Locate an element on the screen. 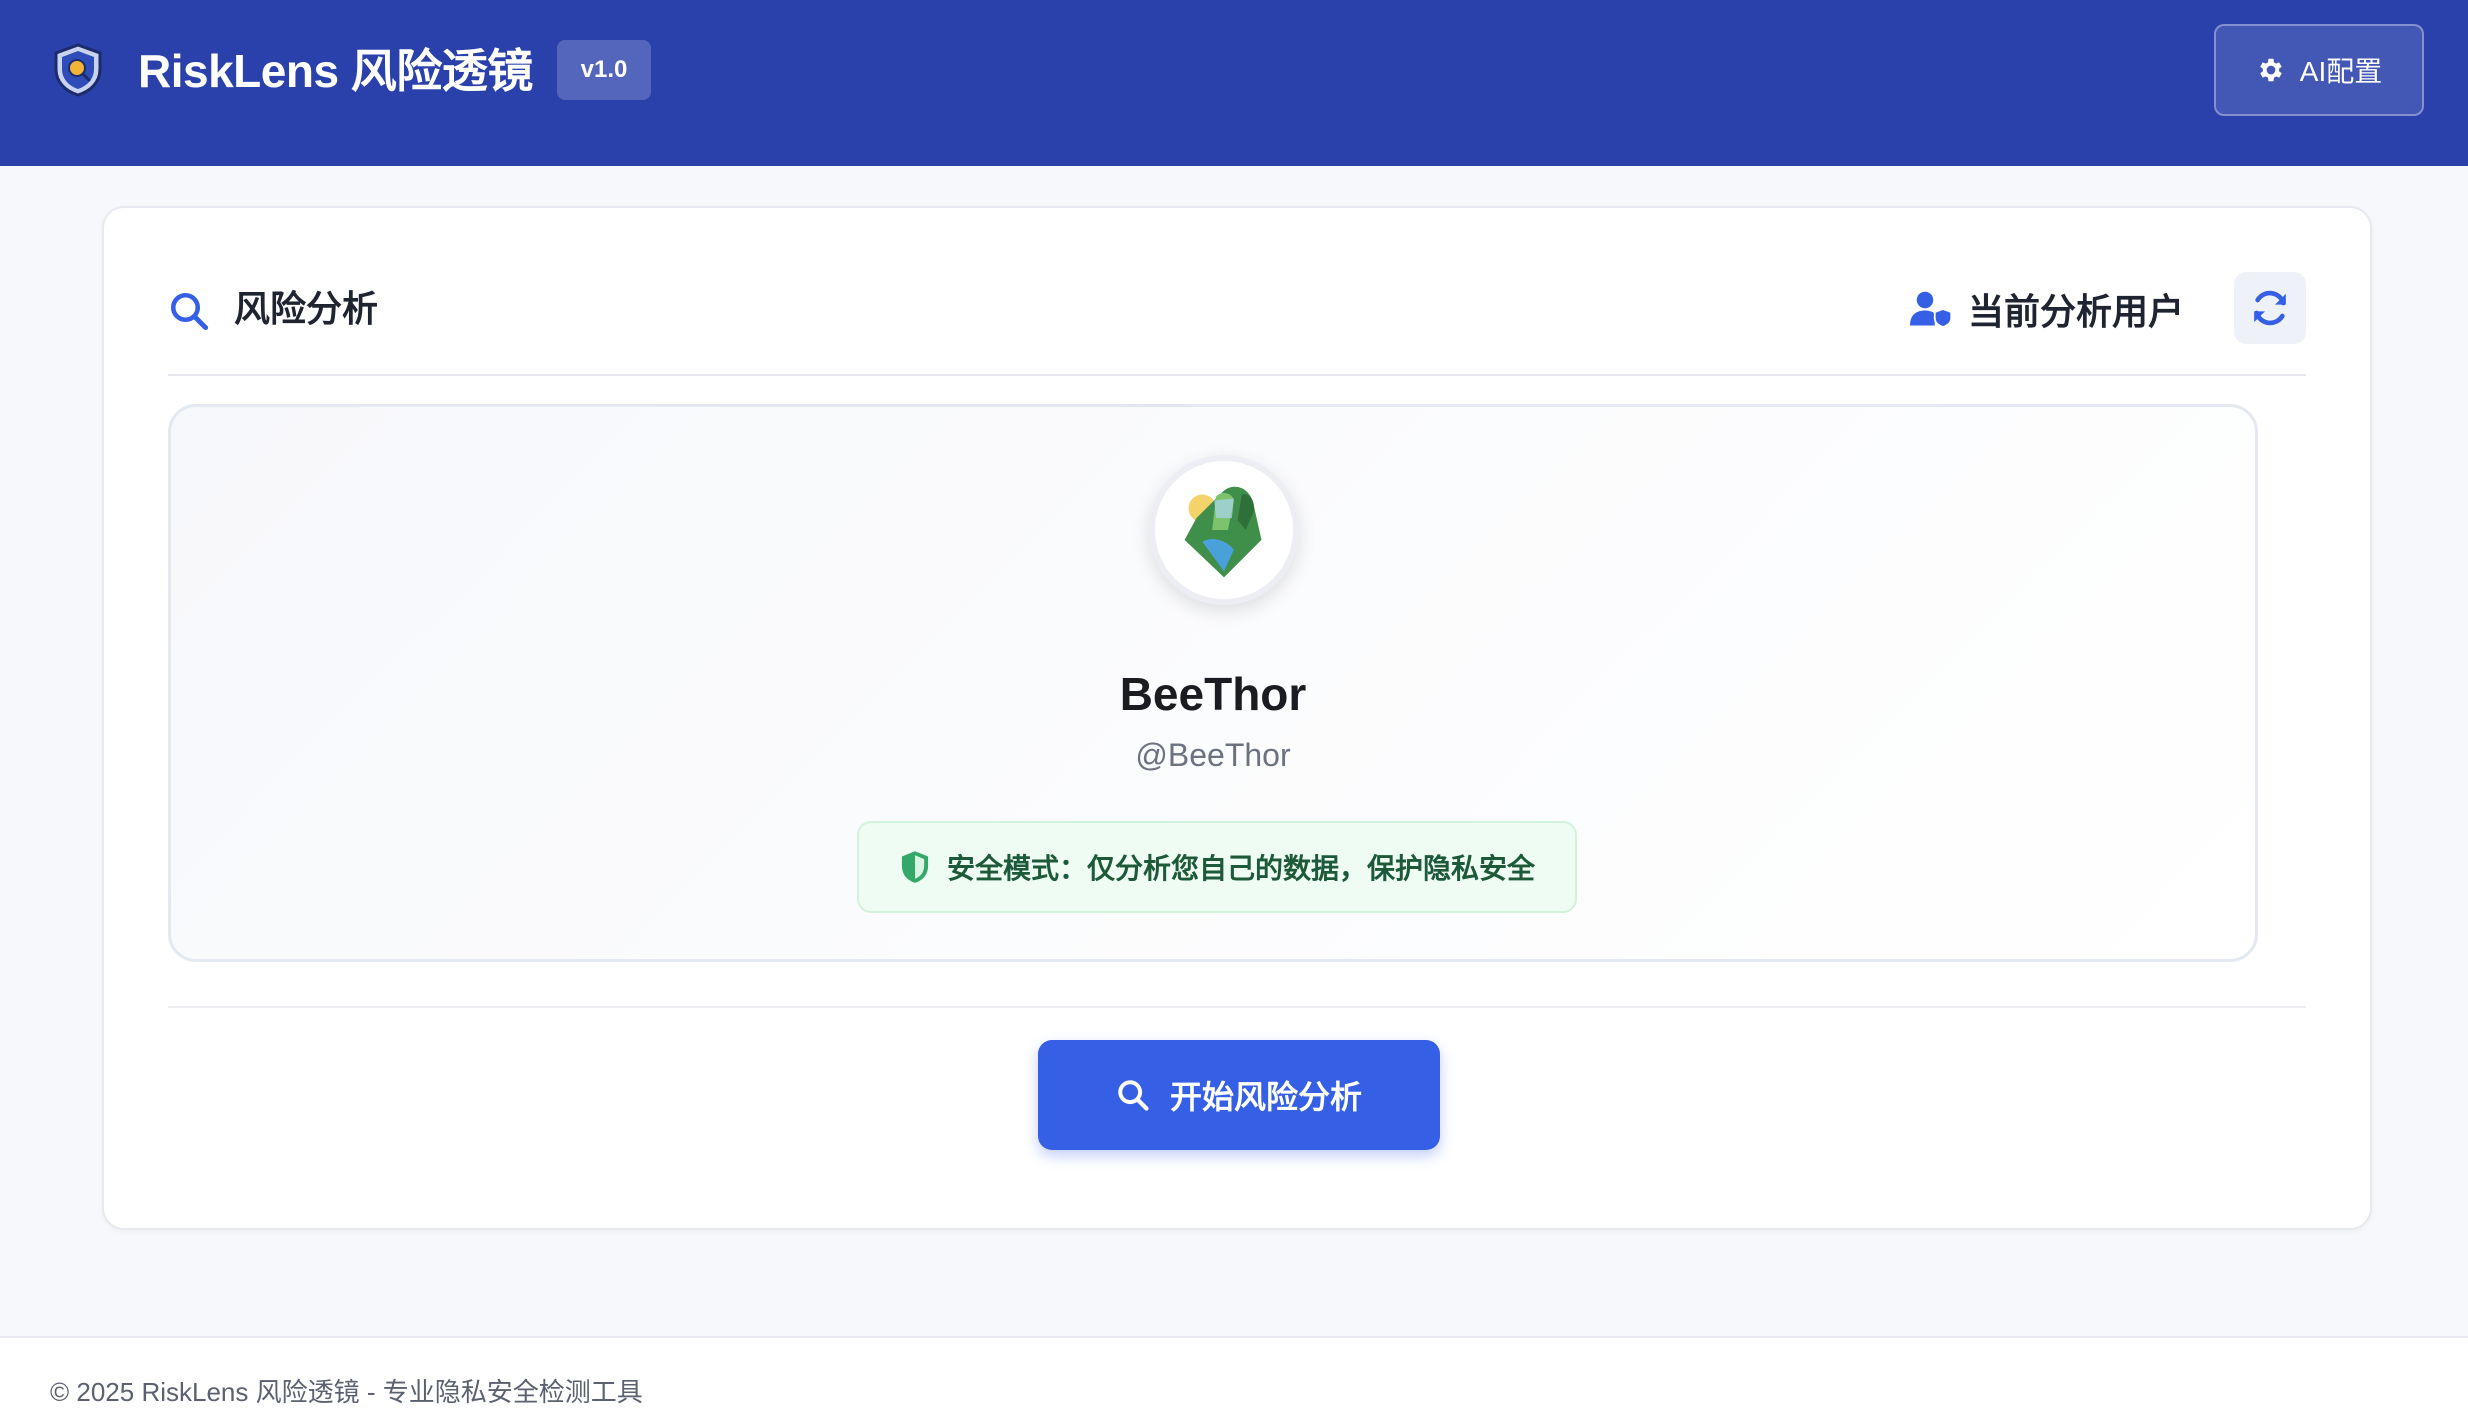  footer: © 2025 RiskLens 风险透镜 - 专业隐私安全检测工具 is located at coordinates (1234, 1380).